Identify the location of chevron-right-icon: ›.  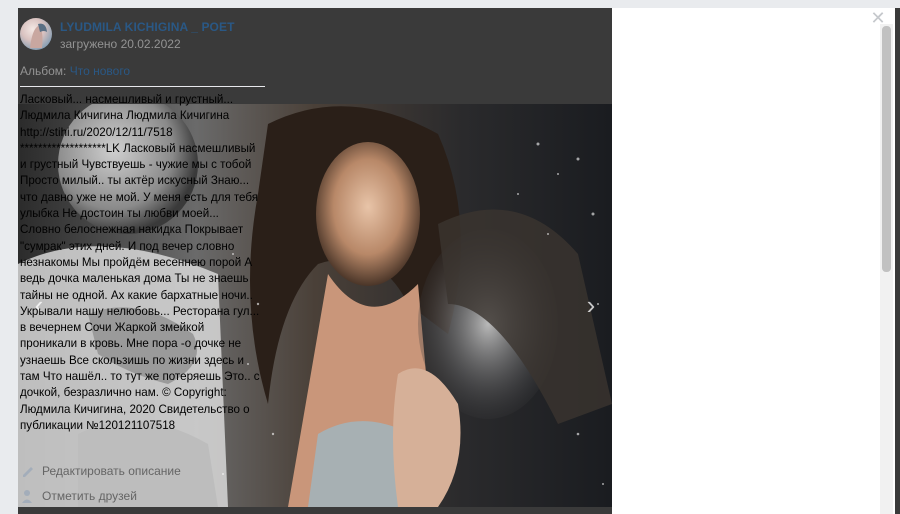
(591, 305).